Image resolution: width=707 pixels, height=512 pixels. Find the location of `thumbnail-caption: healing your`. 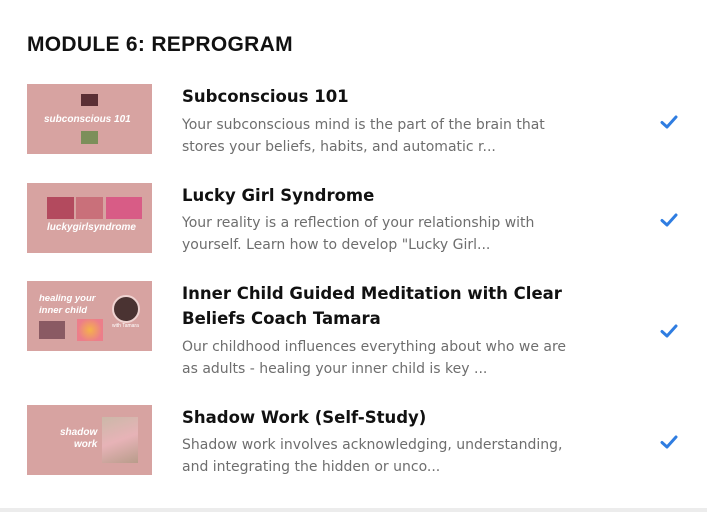

thumbnail-caption: healing your is located at coordinates (67, 298).